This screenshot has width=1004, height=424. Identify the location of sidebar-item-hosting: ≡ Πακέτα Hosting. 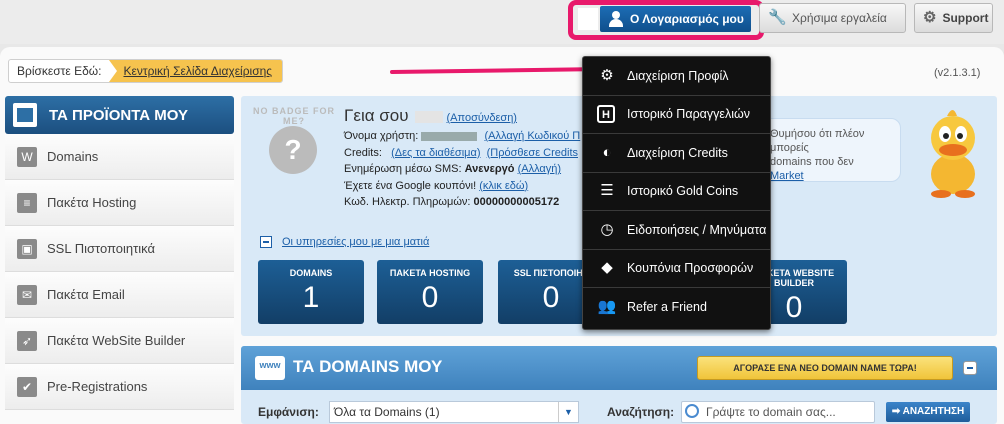
(119, 203).